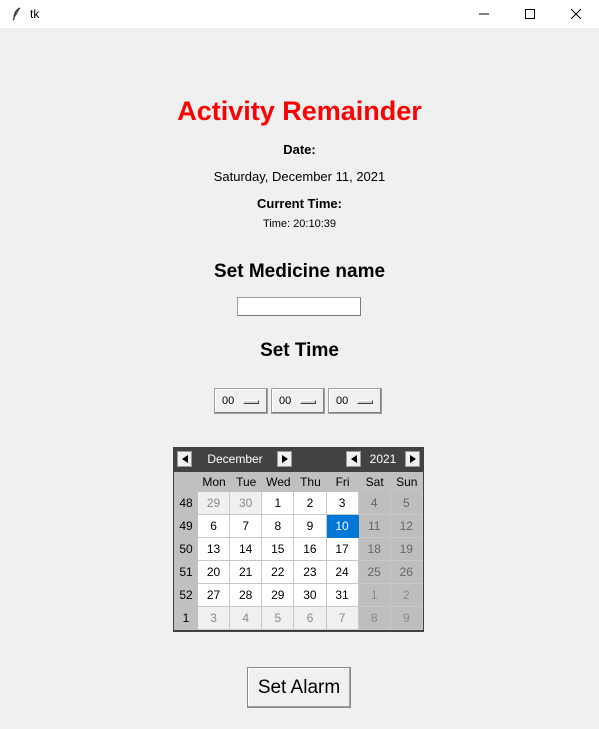 Image resolution: width=599 pixels, height=729 pixels. I want to click on weekday-label: Sun, so click(406, 482).